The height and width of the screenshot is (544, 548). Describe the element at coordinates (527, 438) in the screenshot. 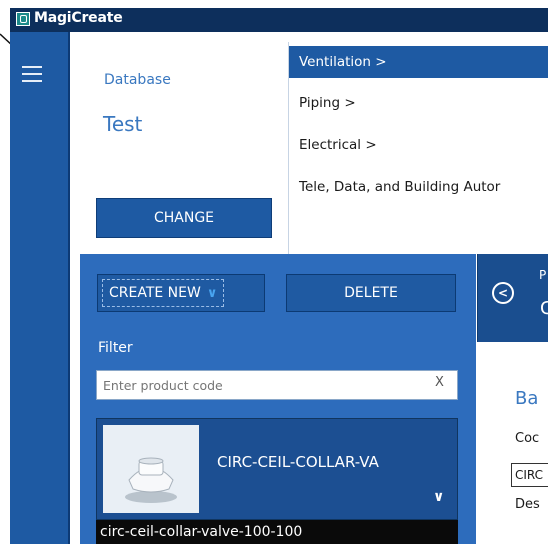

I see `code-label: Coc` at that location.